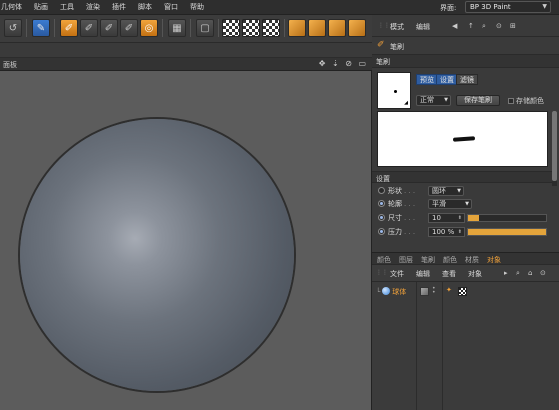 Image resolution: width=559 pixels, height=410 pixels. Describe the element at coordinates (395, 218) in the screenshot. I see `size-label: 尺寸` at that location.